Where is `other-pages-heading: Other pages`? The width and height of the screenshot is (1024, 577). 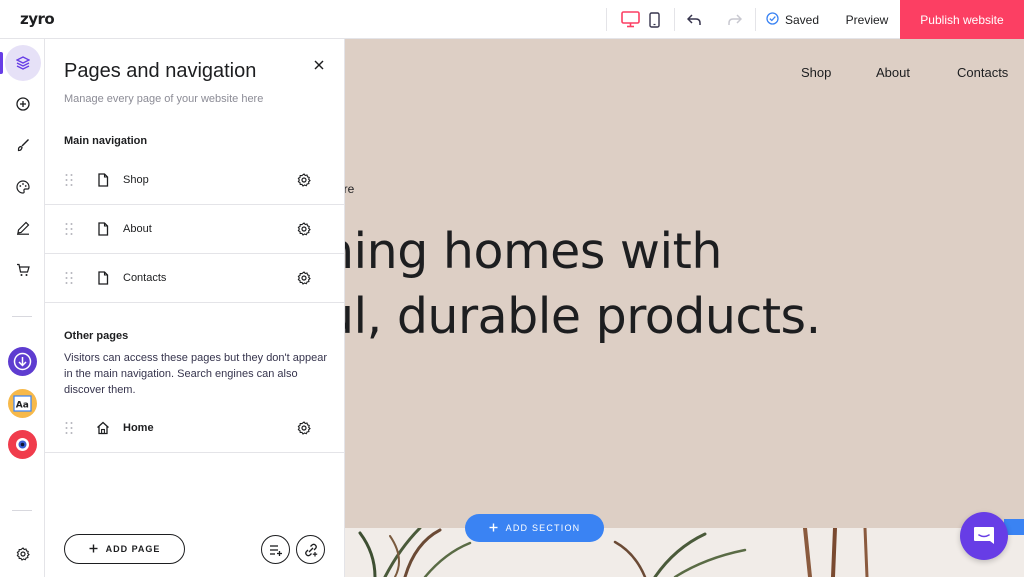 other-pages-heading: Other pages is located at coordinates (96, 336).